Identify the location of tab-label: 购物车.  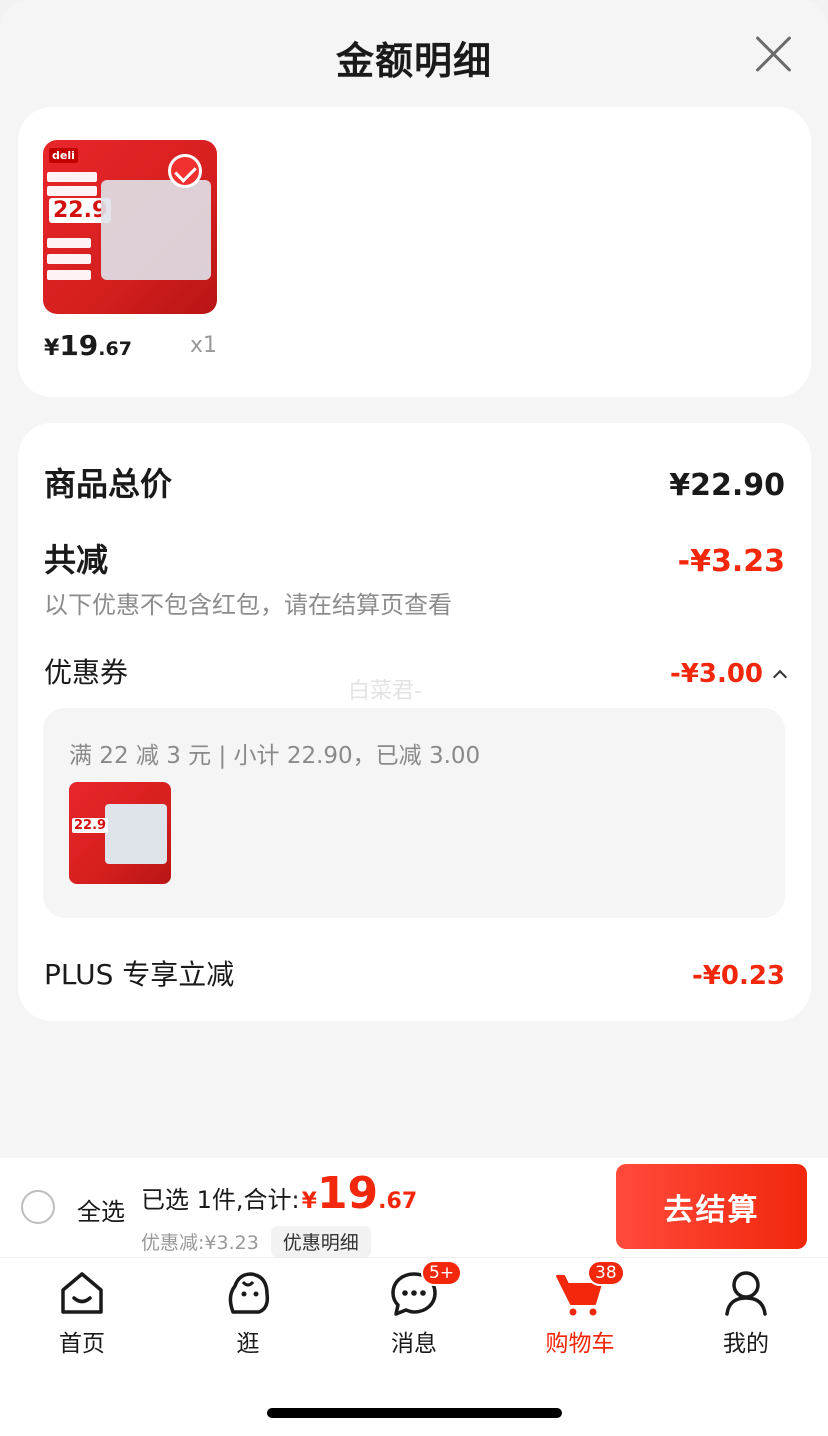
(580, 1344).